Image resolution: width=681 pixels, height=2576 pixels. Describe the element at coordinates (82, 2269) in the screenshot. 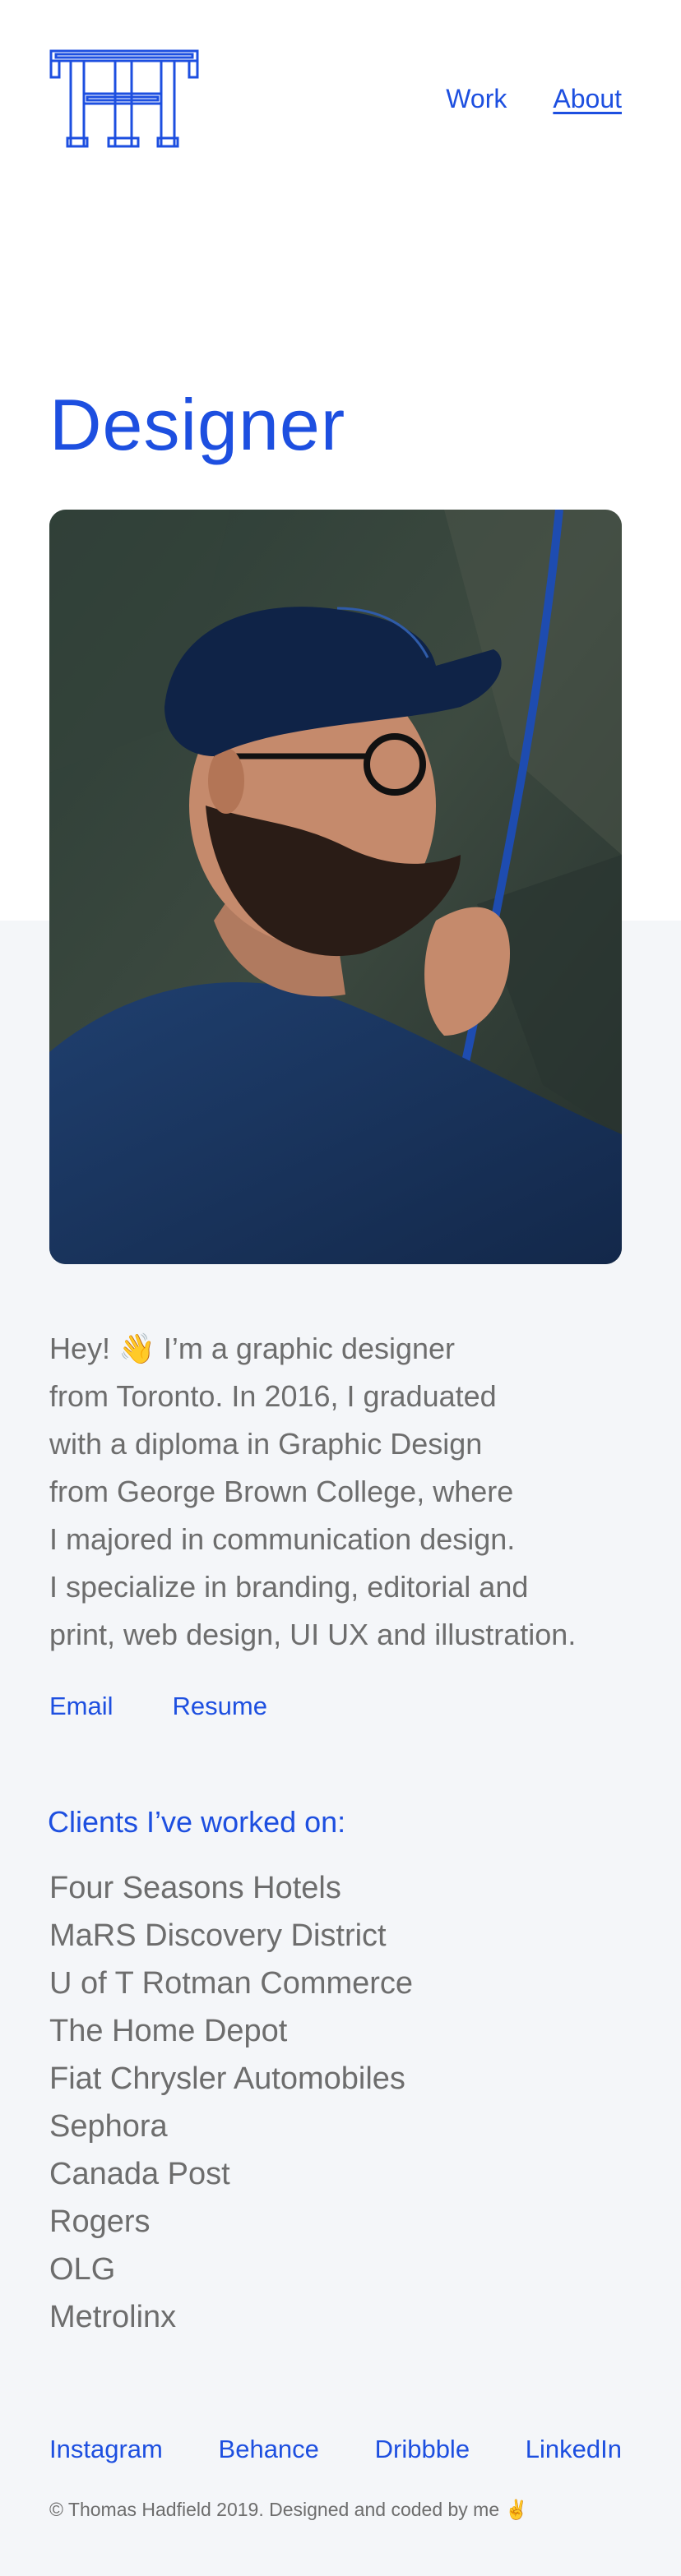

I see `client-item: OLG` at that location.